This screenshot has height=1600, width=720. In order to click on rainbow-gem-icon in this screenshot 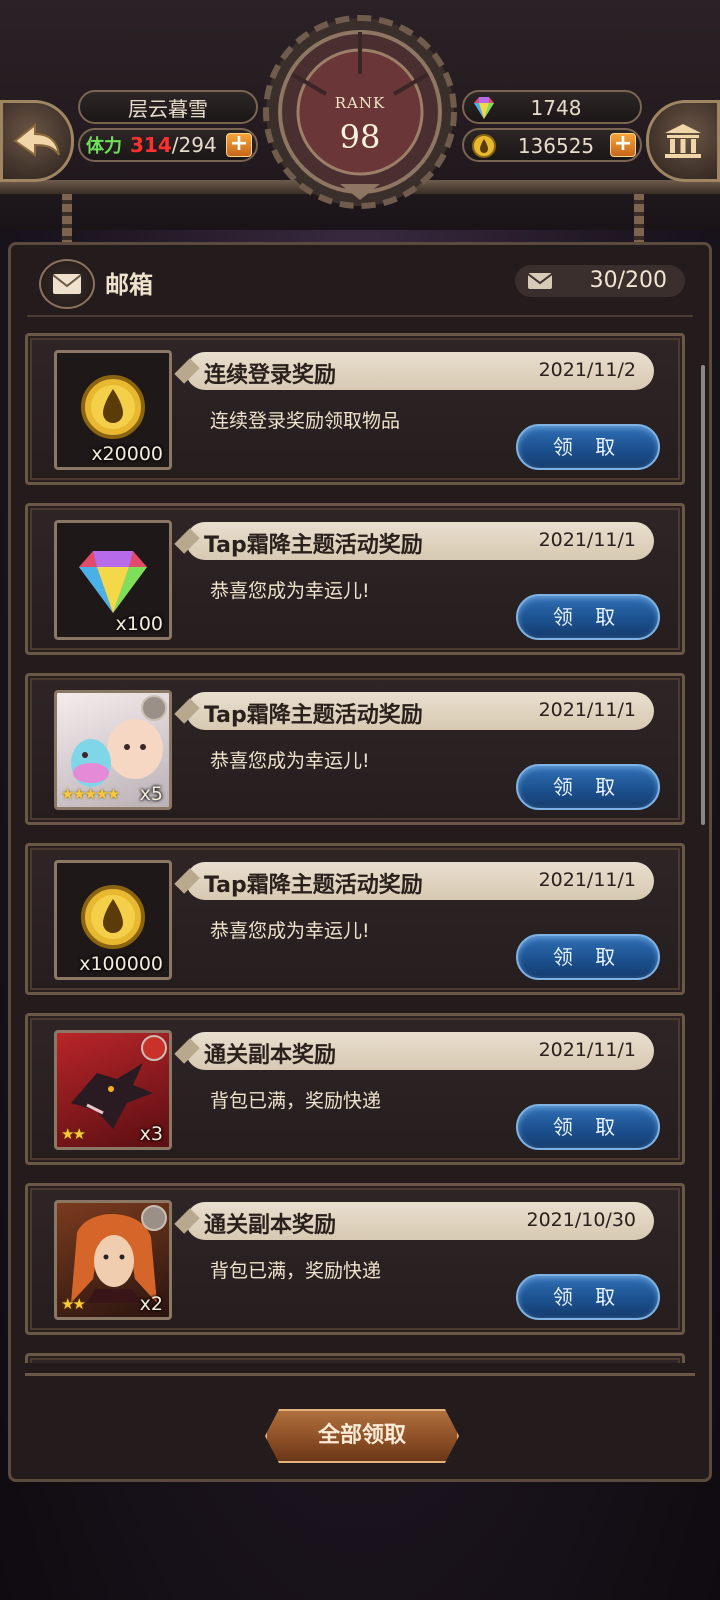, I will do `click(484, 108)`.